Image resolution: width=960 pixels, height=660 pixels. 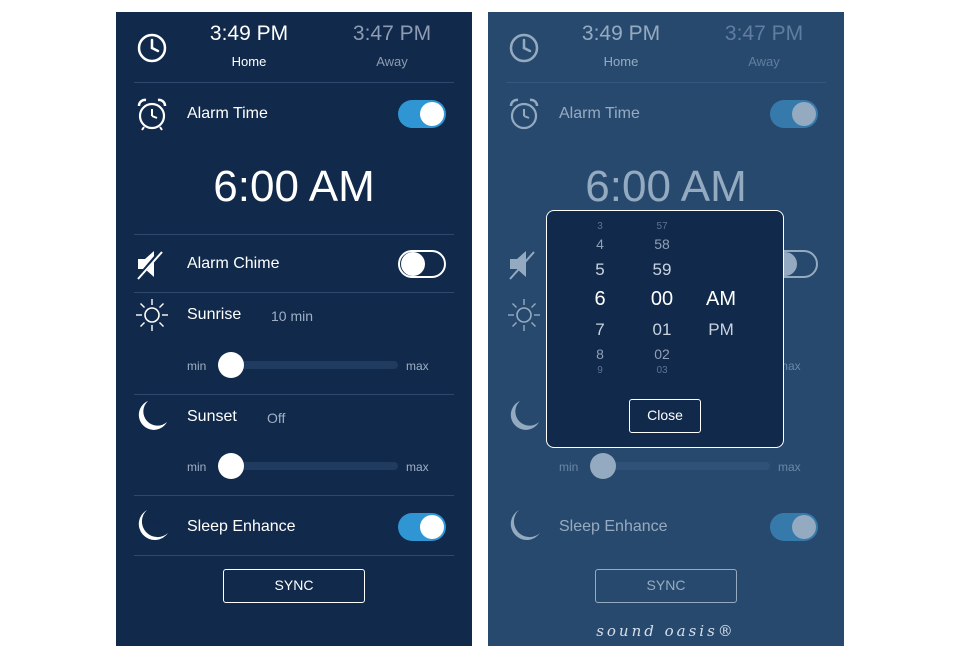 What do you see at coordinates (308, 466) in the screenshot?
I see `sunset-slider` at bounding box center [308, 466].